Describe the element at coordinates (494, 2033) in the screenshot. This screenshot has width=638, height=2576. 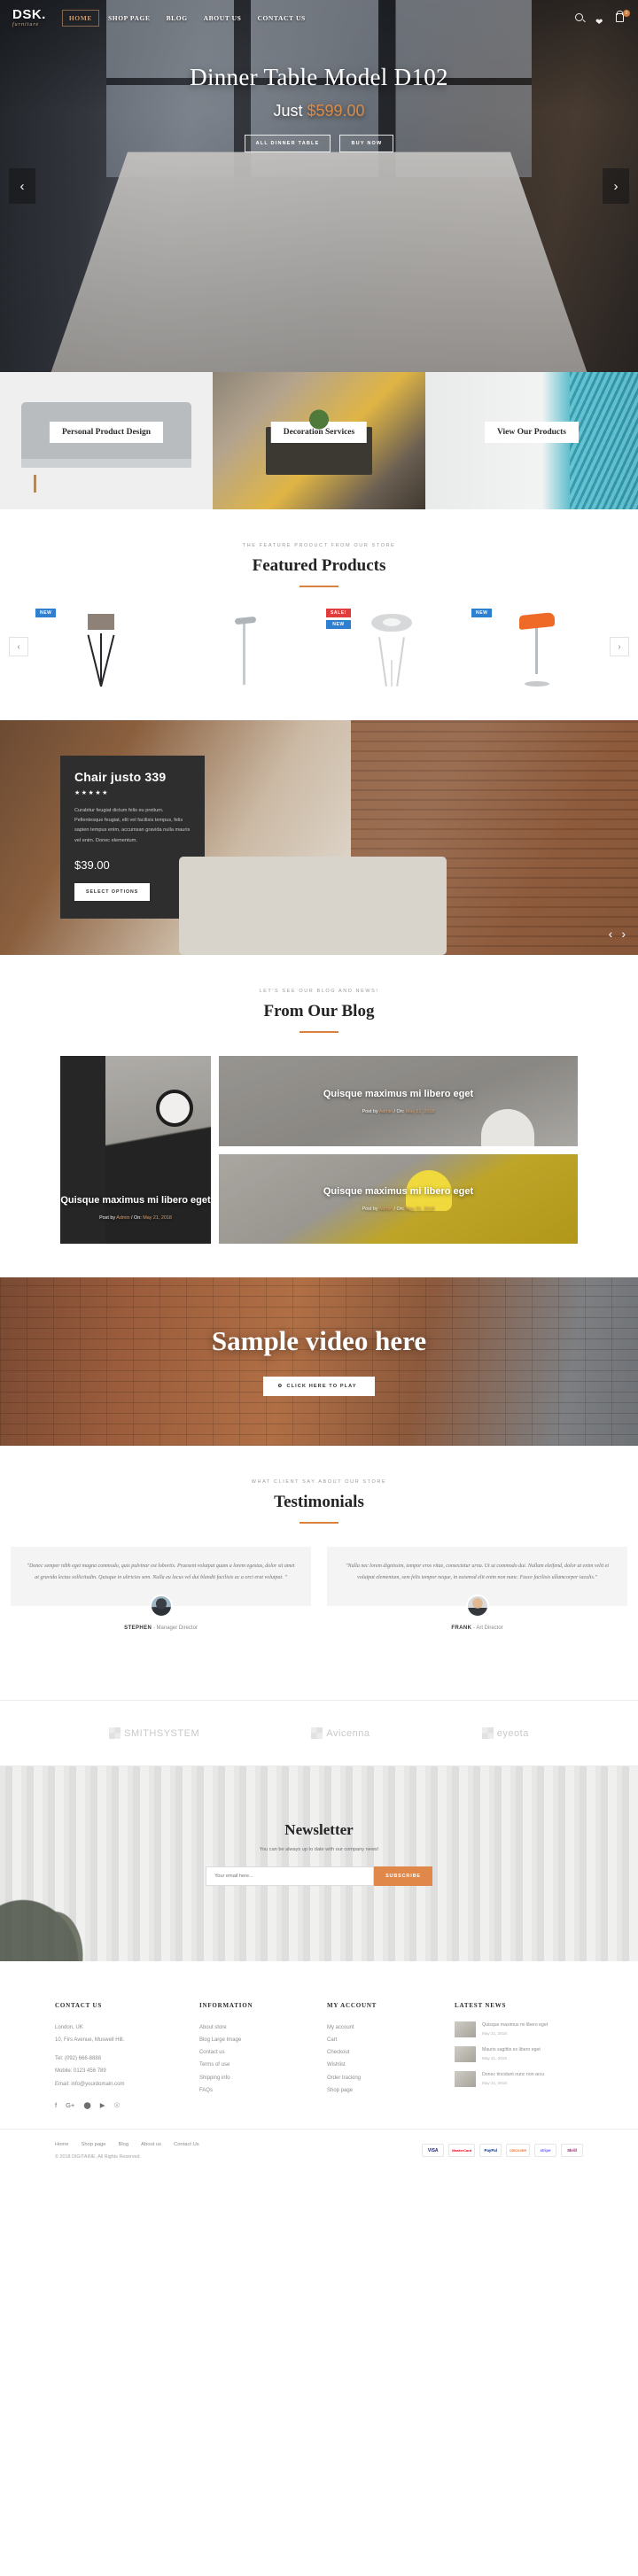
I see `news-date: May 21, 2018` at that location.